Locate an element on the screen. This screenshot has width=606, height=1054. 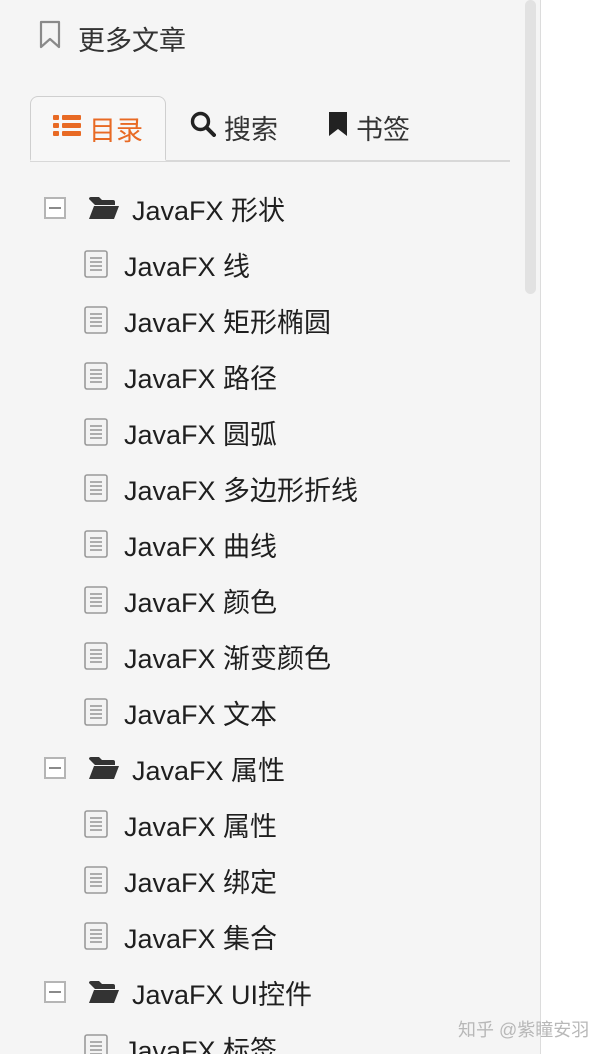
tree-folder-row: JavaFX 形状 is located at coordinates (164, 208).